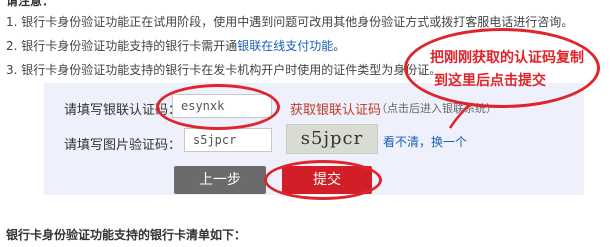 This screenshot has width=616, height=247. I want to click on callout-line-2: 到这里后点击提交, so click(490, 81).